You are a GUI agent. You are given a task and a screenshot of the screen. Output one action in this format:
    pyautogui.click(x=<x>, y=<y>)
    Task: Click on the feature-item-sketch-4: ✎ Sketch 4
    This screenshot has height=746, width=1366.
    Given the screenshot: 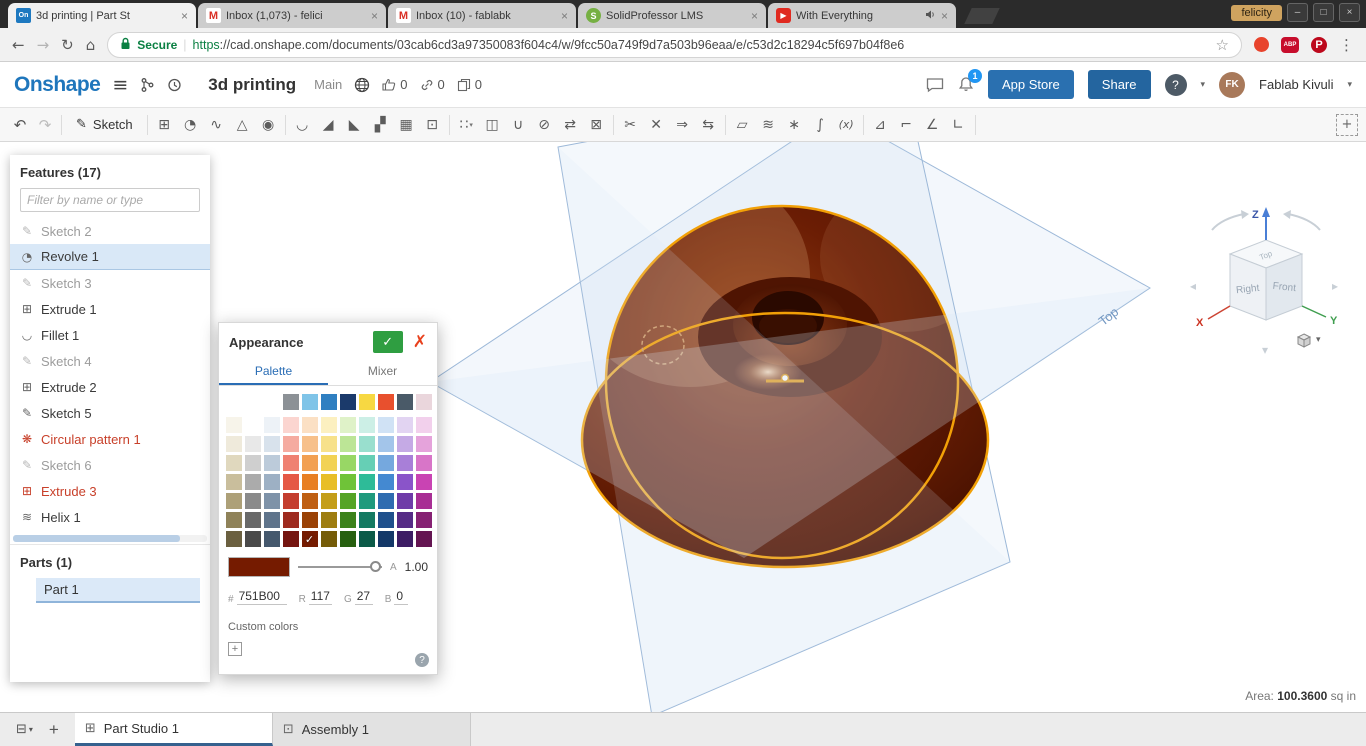 What is the action you would take?
    pyautogui.click(x=110, y=361)
    